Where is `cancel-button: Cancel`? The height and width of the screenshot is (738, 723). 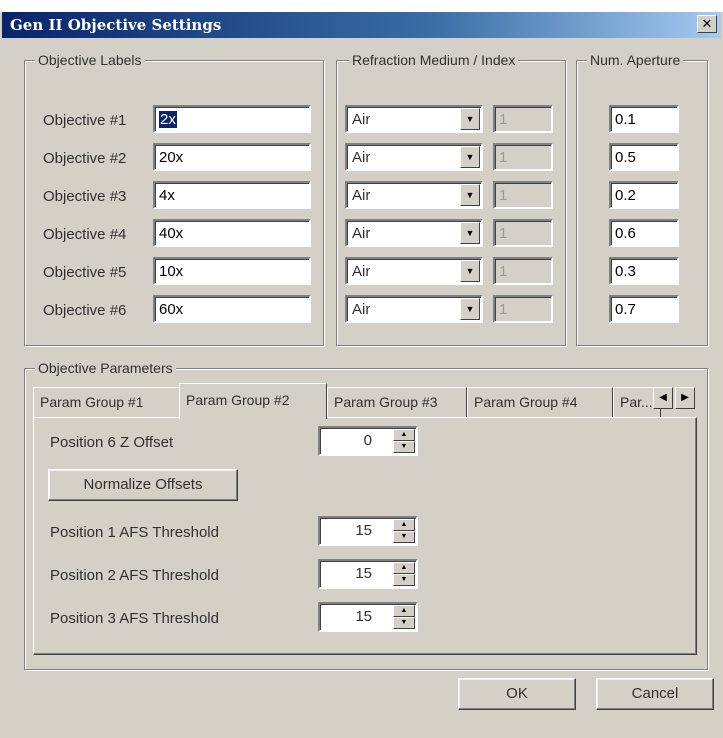 cancel-button: Cancel is located at coordinates (655, 694).